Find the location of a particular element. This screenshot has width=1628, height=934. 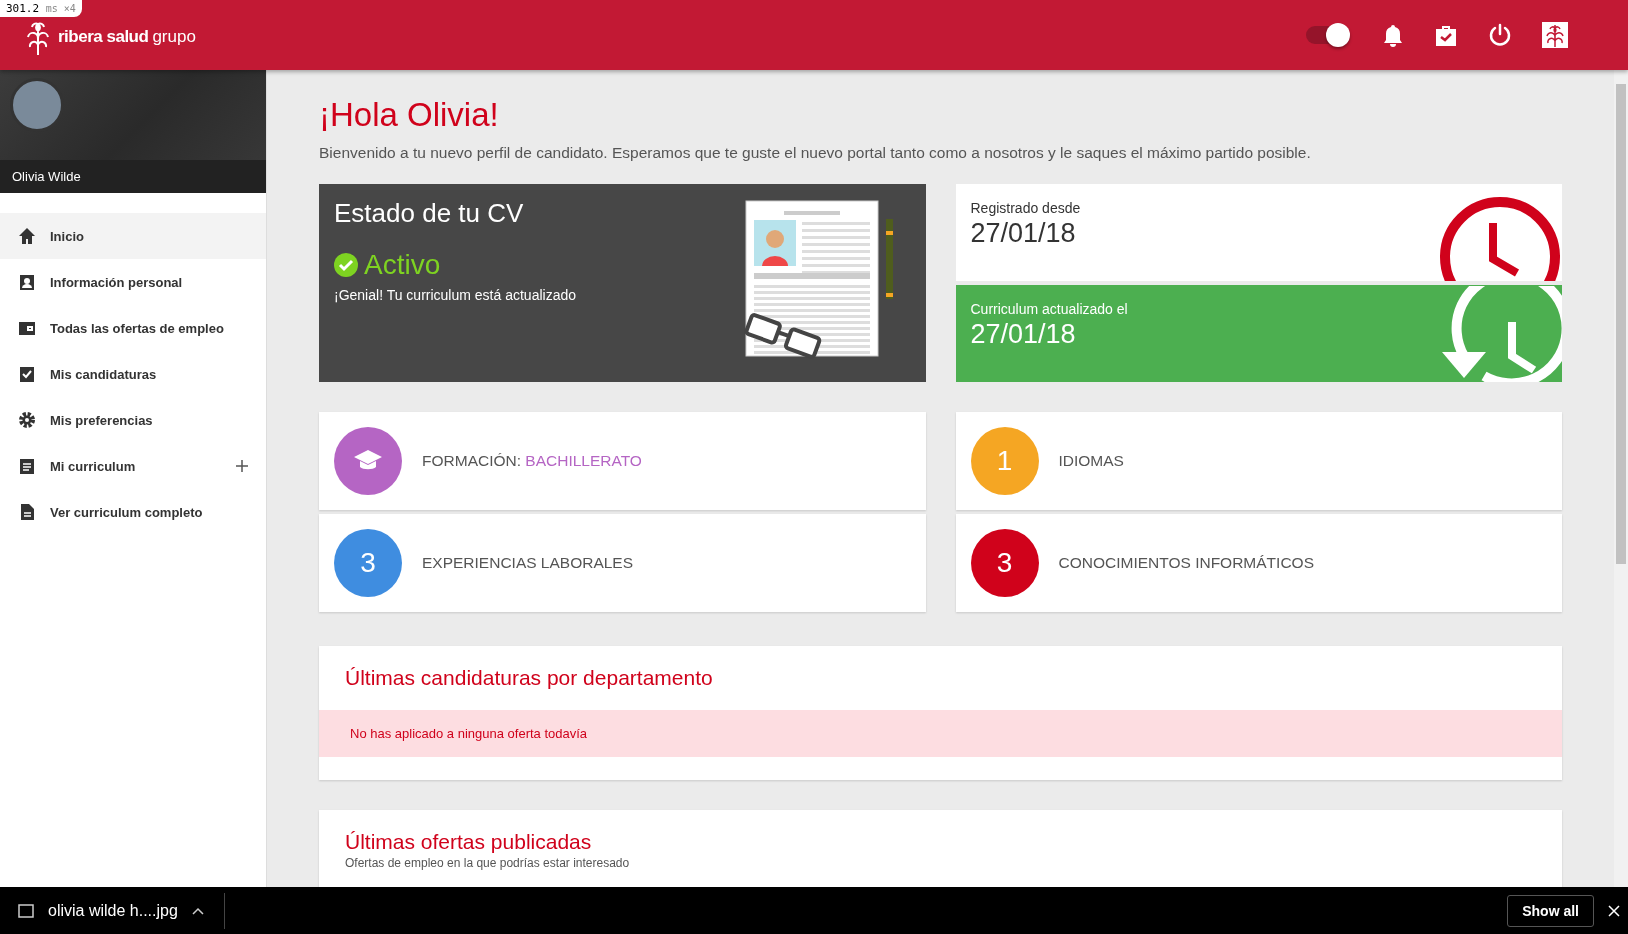

summary-label: IDIOMAS is located at coordinates (1091, 461).